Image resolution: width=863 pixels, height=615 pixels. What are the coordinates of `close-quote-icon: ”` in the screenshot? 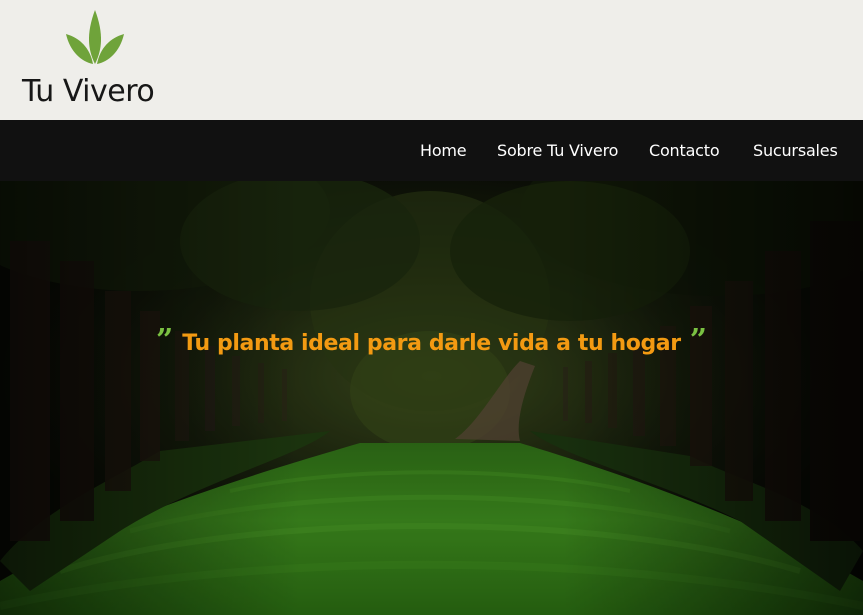 It's located at (698, 340).